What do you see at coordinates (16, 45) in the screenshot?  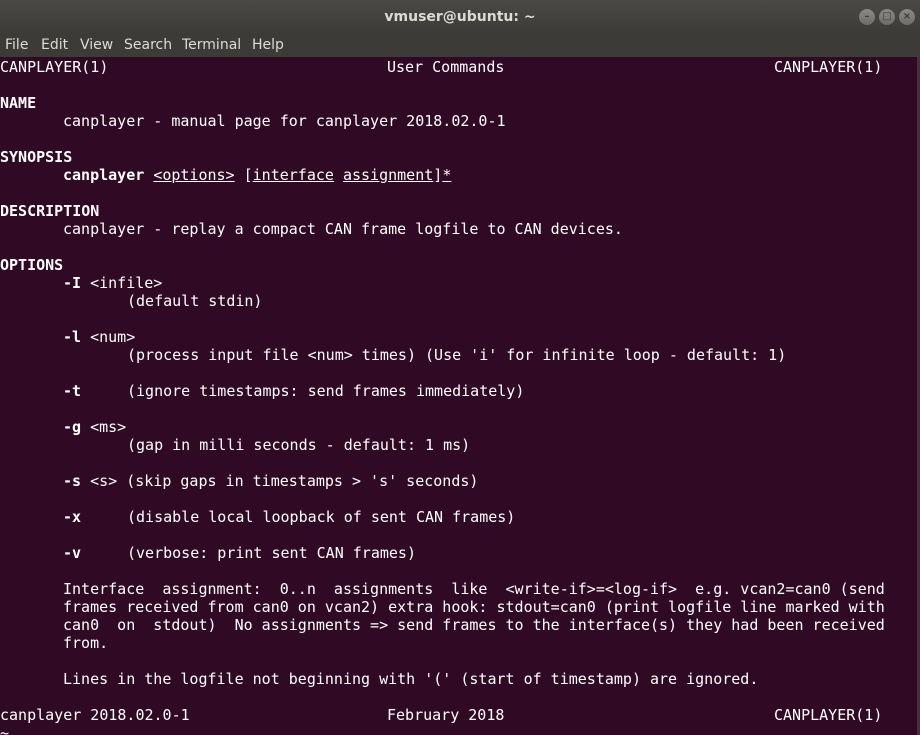 I see `menu-file: File` at bounding box center [16, 45].